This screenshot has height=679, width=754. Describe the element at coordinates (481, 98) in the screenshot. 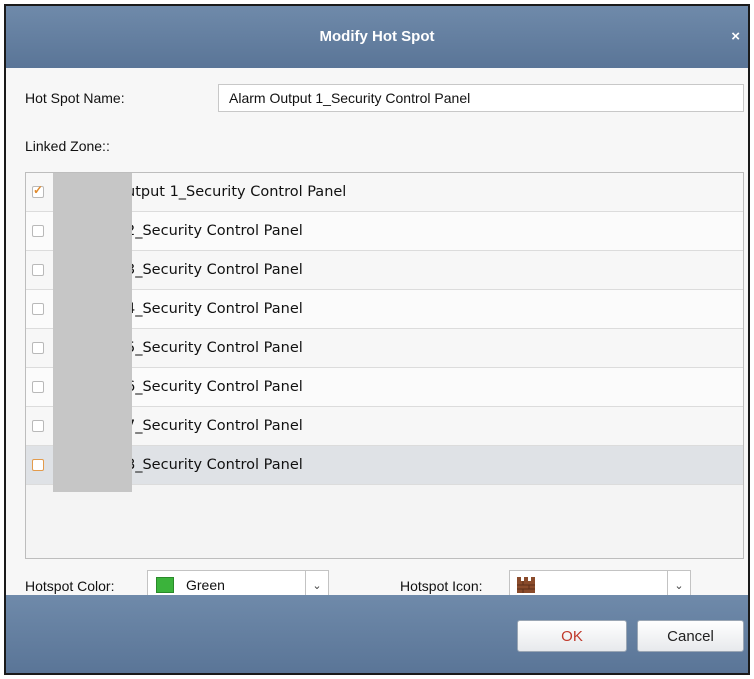

I see `hot-spot-name-input` at that location.